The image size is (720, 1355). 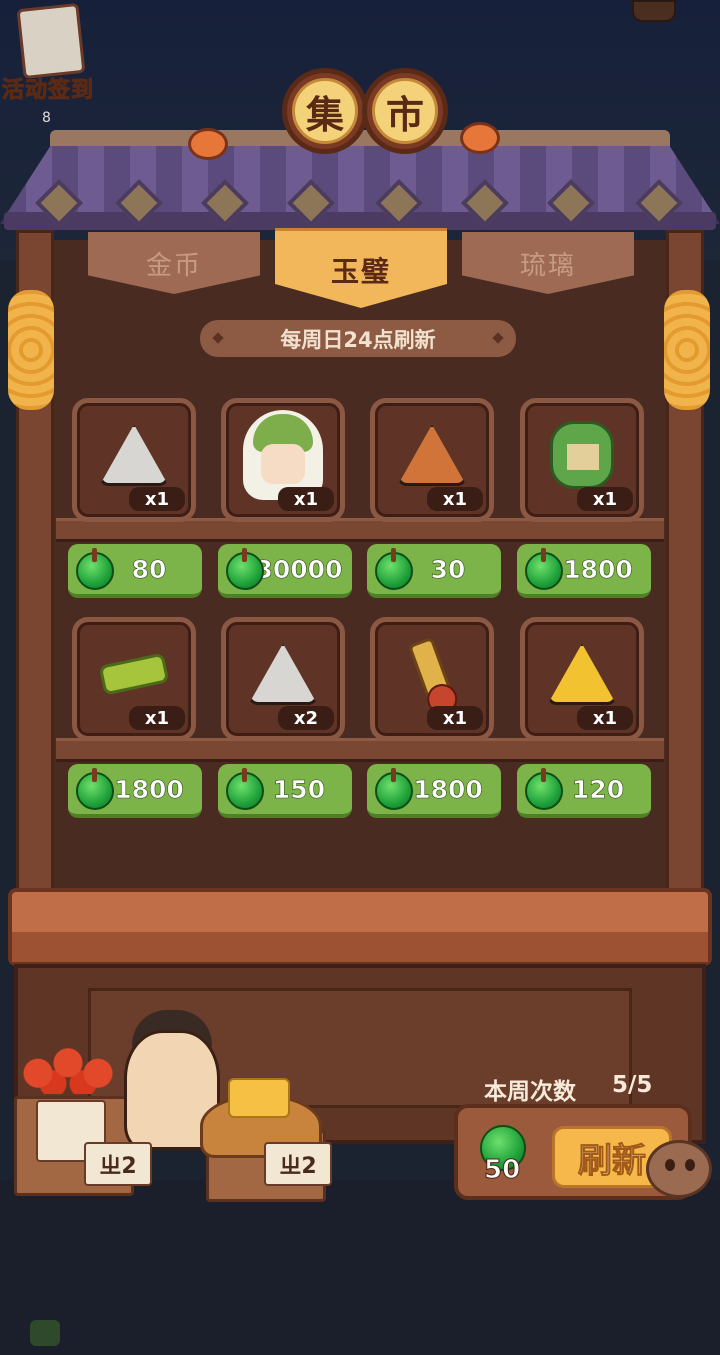 I want to click on item-slot-5: x1, so click(x=134, y=679).